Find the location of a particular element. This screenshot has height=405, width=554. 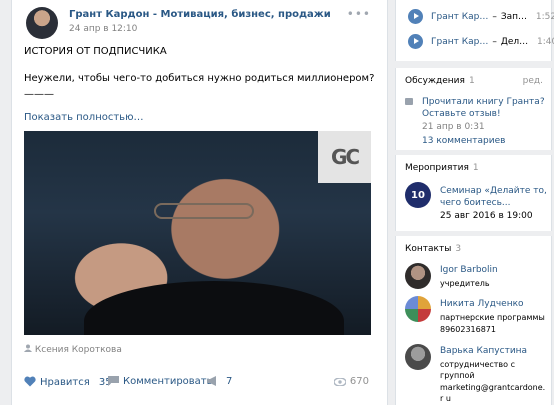

contact-role: учредитель is located at coordinates (465, 283).